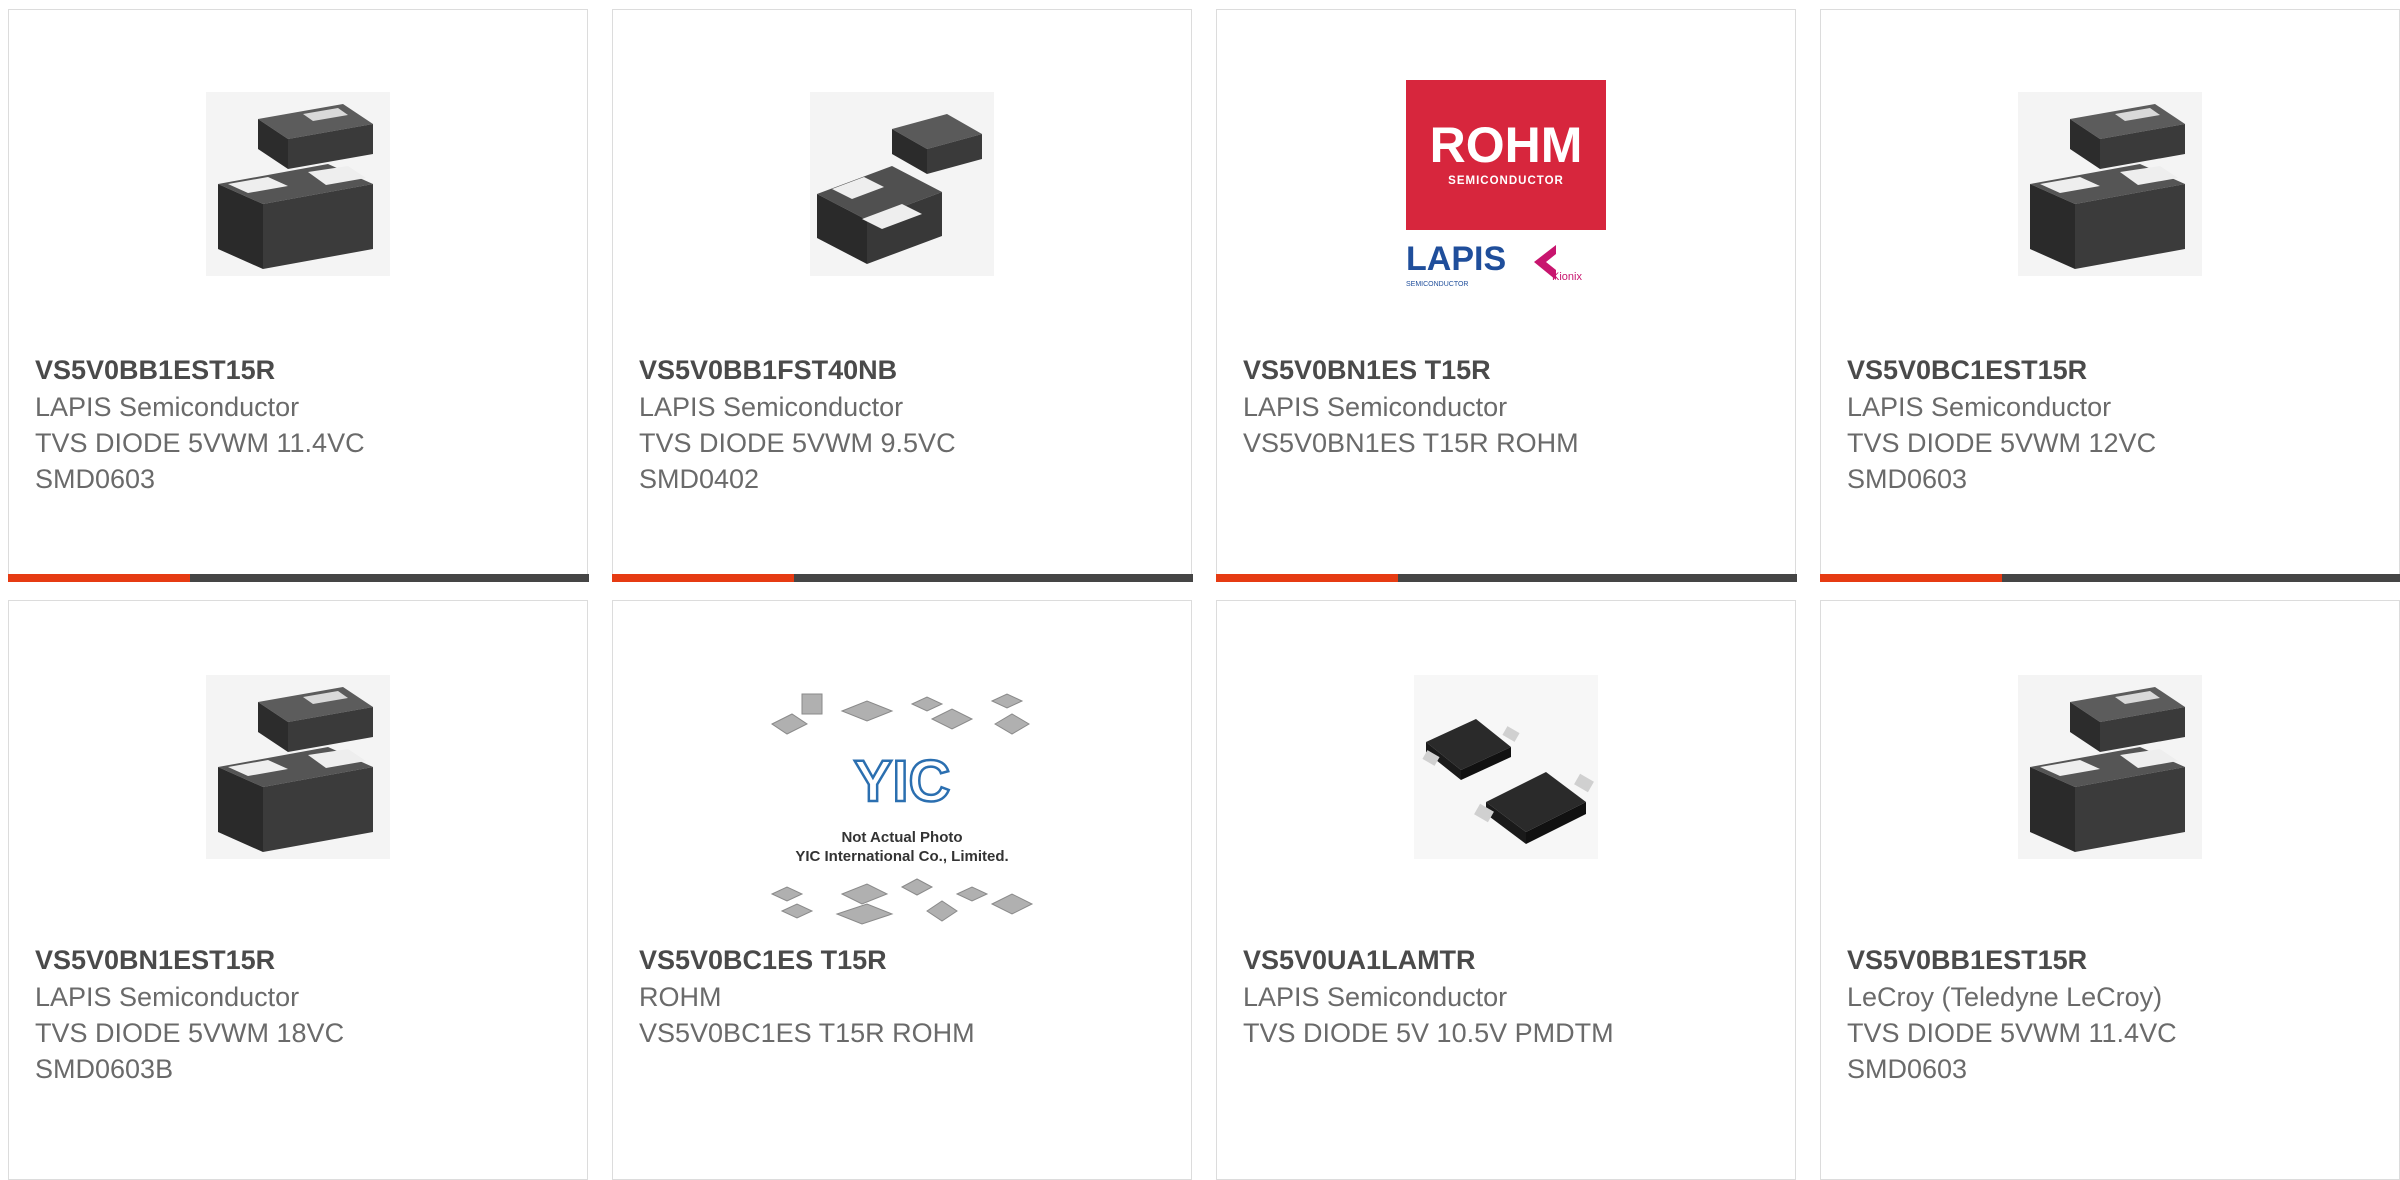  Describe the element at coordinates (1506, 181) in the screenshot. I see `rohm-logo-subtitle: SEMICONDUCTOR` at that location.